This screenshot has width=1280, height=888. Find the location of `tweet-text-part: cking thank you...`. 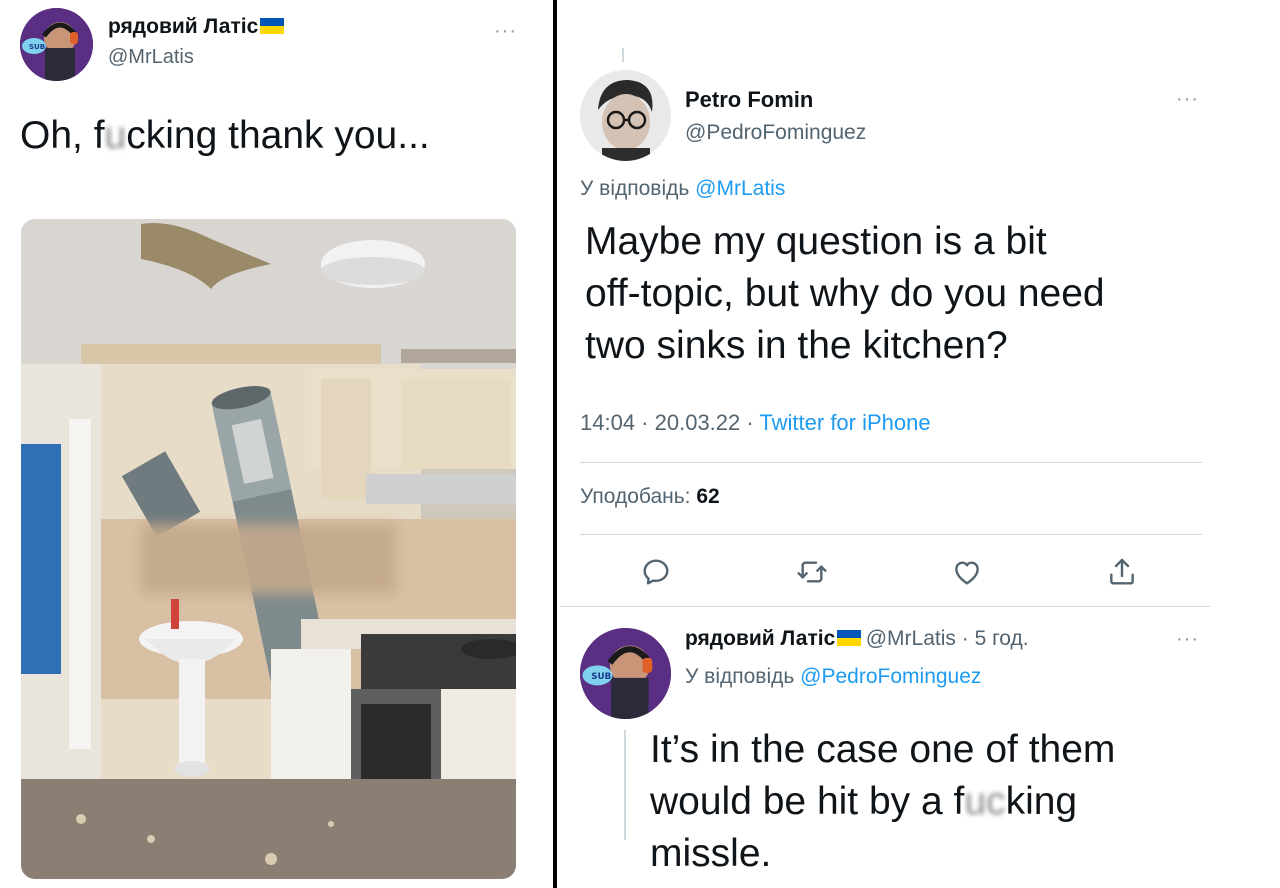

tweet-text-part: cking thank you... is located at coordinates (278, 135).